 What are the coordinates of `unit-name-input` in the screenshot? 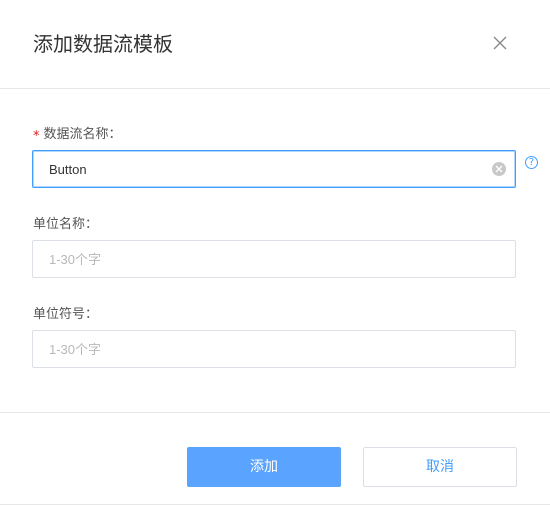 It's located at (269, 259).